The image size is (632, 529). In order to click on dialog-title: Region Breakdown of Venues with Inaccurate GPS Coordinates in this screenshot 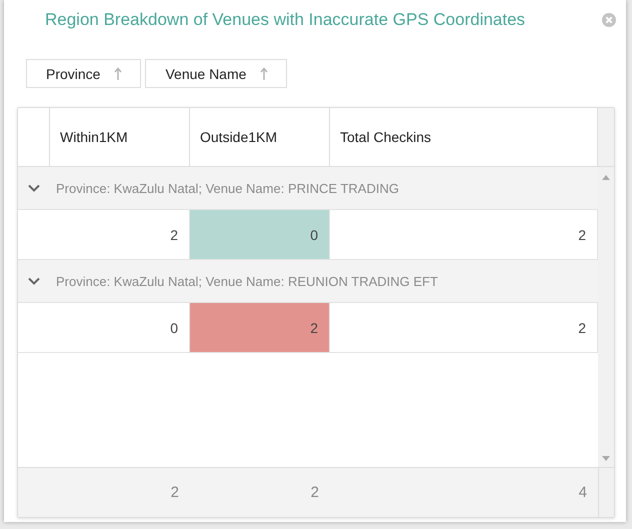, I will do `click(285, 20)`.